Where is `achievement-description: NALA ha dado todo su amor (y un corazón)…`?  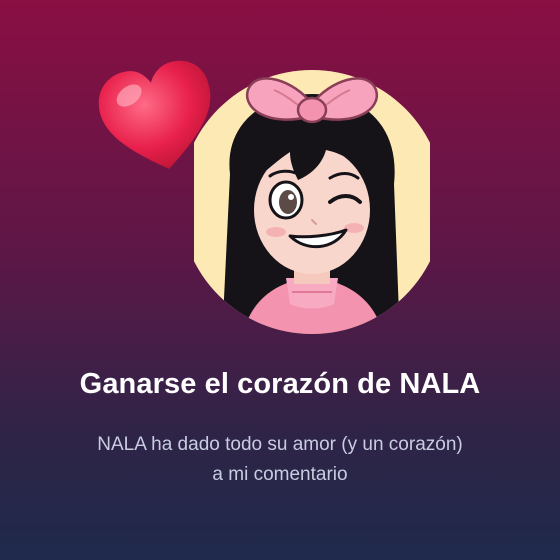 achievement-description: NALA ha dado todo su amor (y un corazón)… is located at coordinates (280, 459).